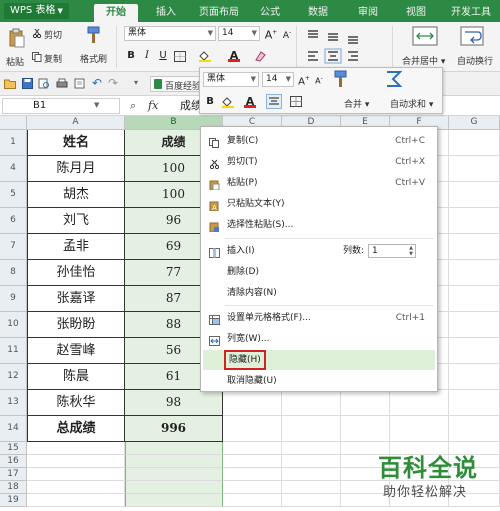 Image resolution: width=500 pixels, height=511 pixels. Describe the element at coordinates (36, 11) in the screenshot. I see `app-menu-button: WPS 表格 ▼` at that location.